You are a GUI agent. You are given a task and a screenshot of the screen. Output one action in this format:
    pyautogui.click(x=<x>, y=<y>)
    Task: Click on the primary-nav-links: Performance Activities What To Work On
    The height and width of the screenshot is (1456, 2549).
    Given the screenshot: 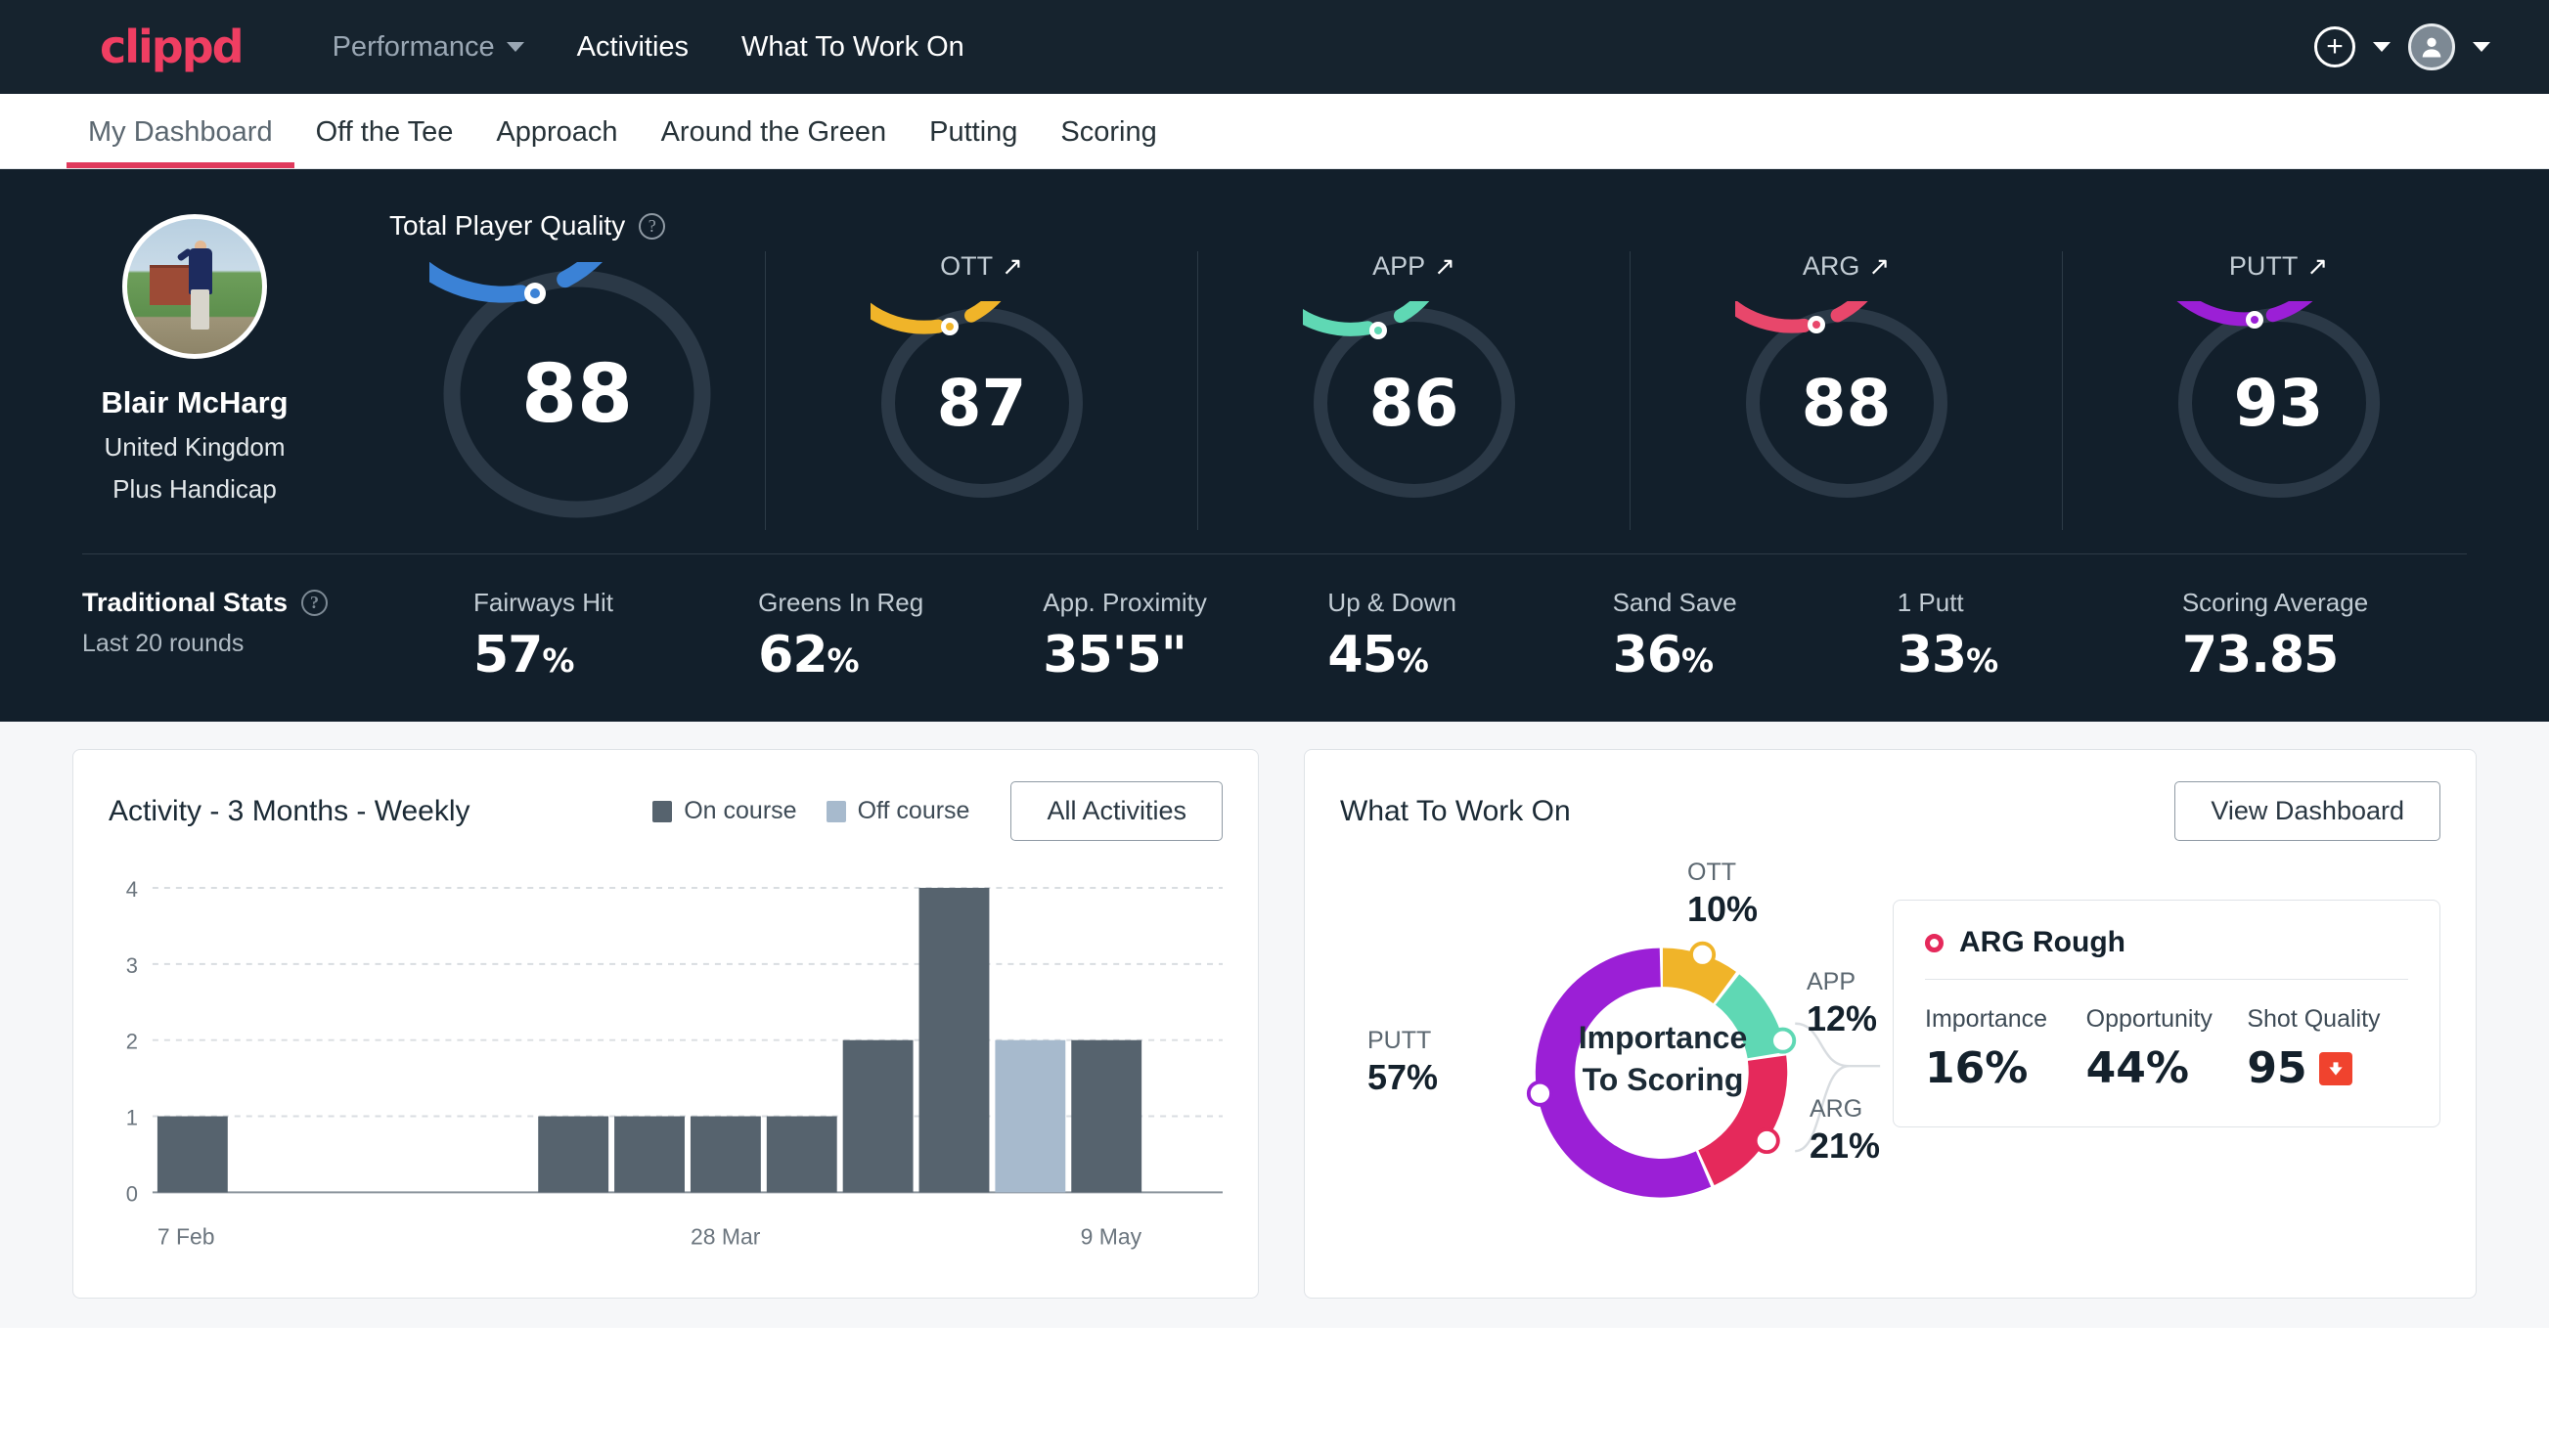 What is the action you would take?
    pyautogui.click(x=648, y=47)
    